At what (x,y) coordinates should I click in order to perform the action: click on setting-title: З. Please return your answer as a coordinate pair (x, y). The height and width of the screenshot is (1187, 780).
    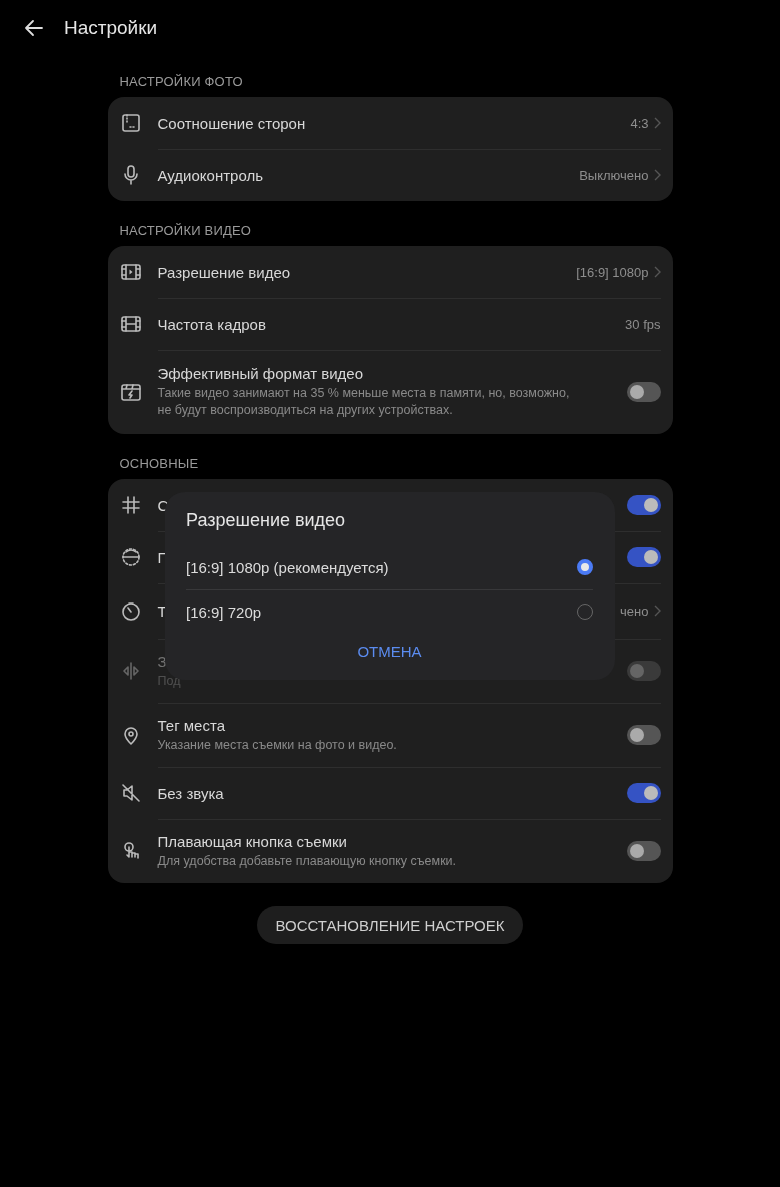
    Looking at the image, I should click on (162, 661).